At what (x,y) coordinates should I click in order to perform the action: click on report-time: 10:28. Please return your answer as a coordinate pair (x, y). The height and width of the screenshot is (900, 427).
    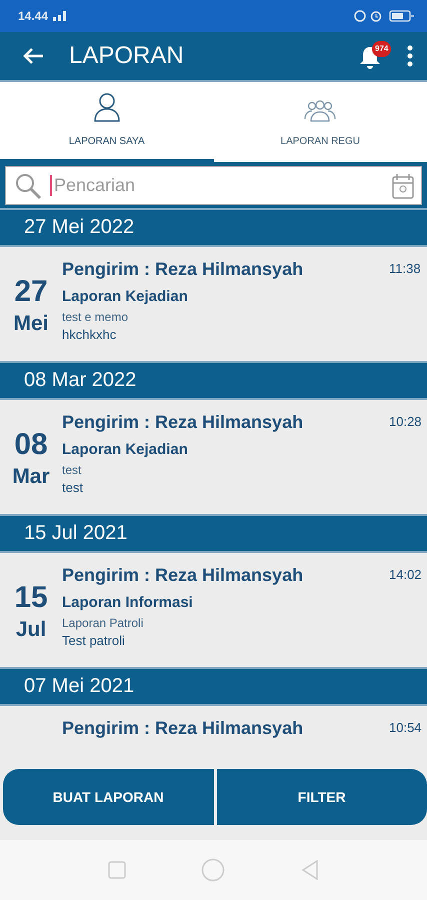
    Looking at the image, I should click on (405, 421).